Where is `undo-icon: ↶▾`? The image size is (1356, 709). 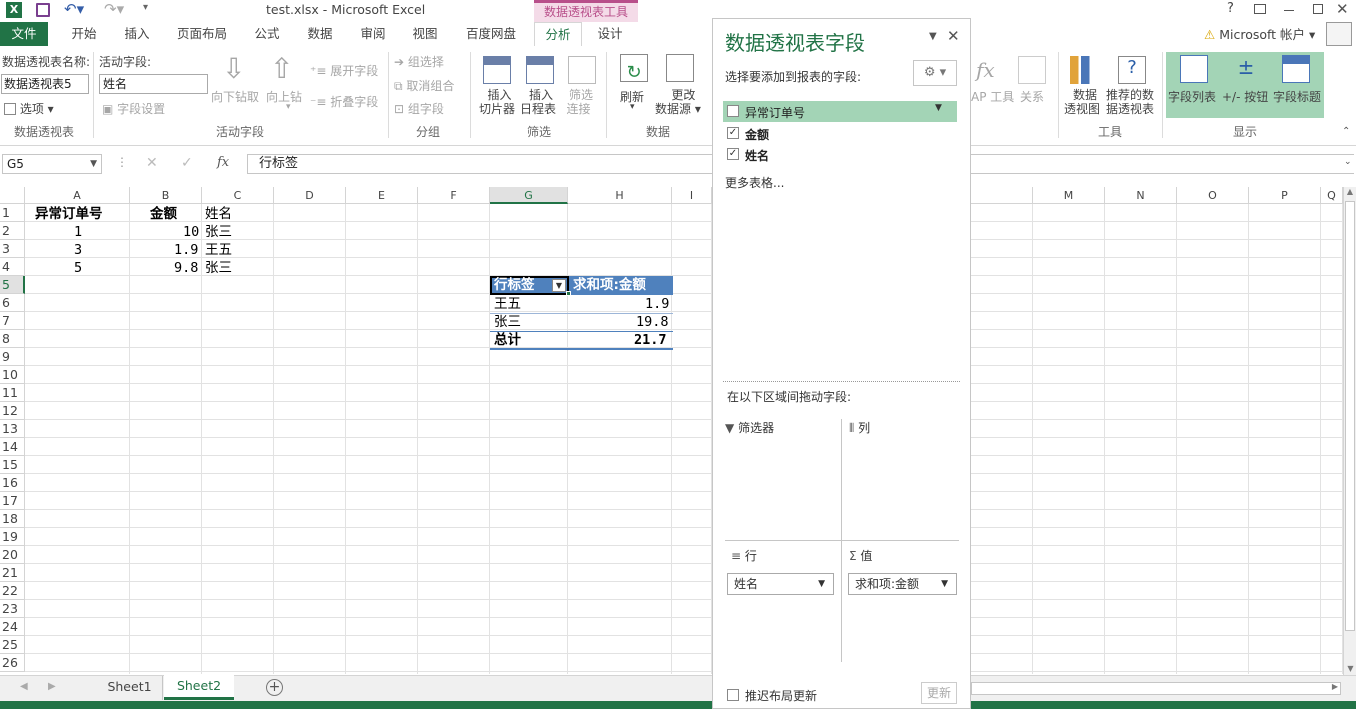 undo-icon: ↶▾ is located at coordinates (74, 9).